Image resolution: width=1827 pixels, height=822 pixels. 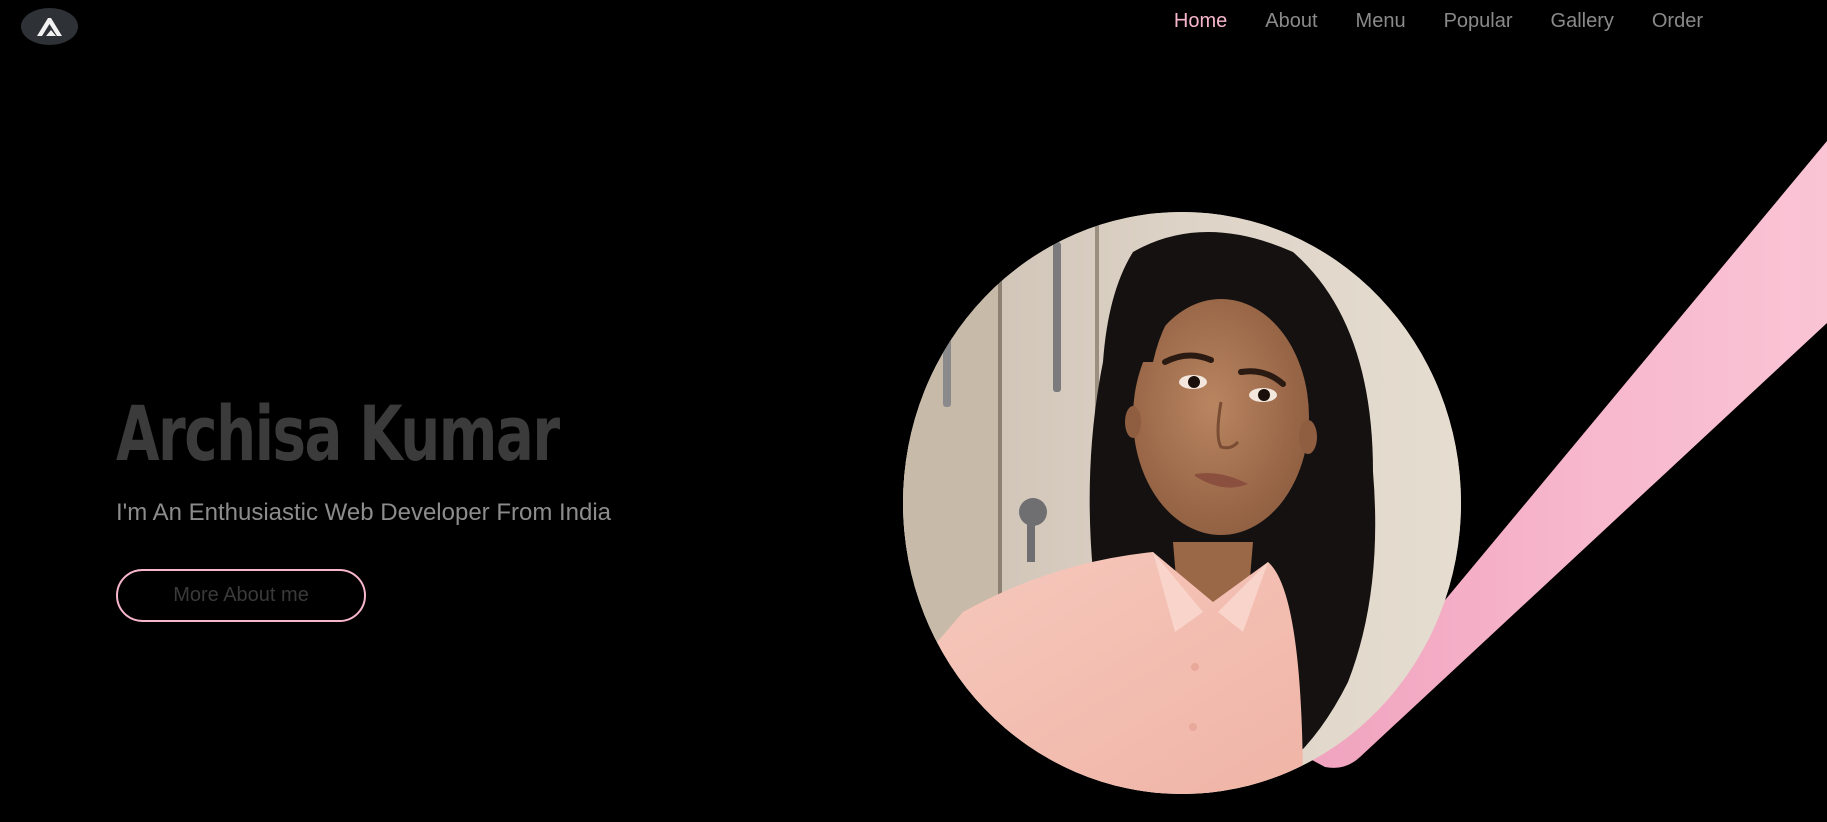 What do you see at coordinates (1677, 21) in the screenshot?
I see `nav-order: Order` at bounding box center [1677, 21].